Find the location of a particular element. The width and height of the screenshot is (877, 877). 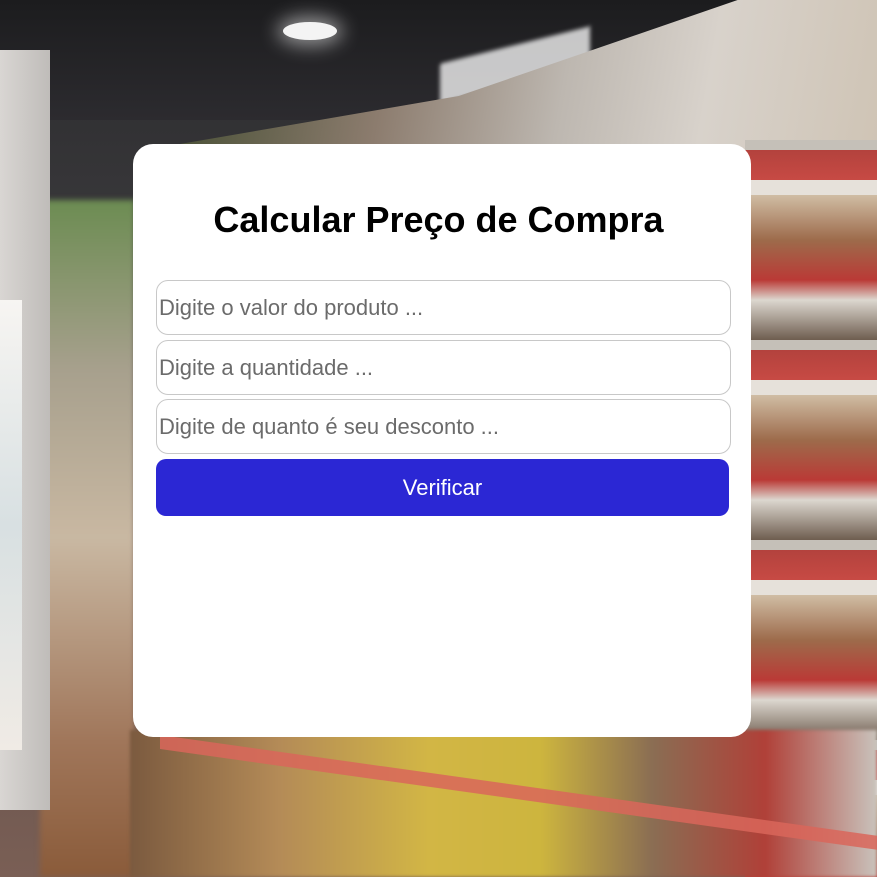

discount-input is located at coordinates (443, 426).